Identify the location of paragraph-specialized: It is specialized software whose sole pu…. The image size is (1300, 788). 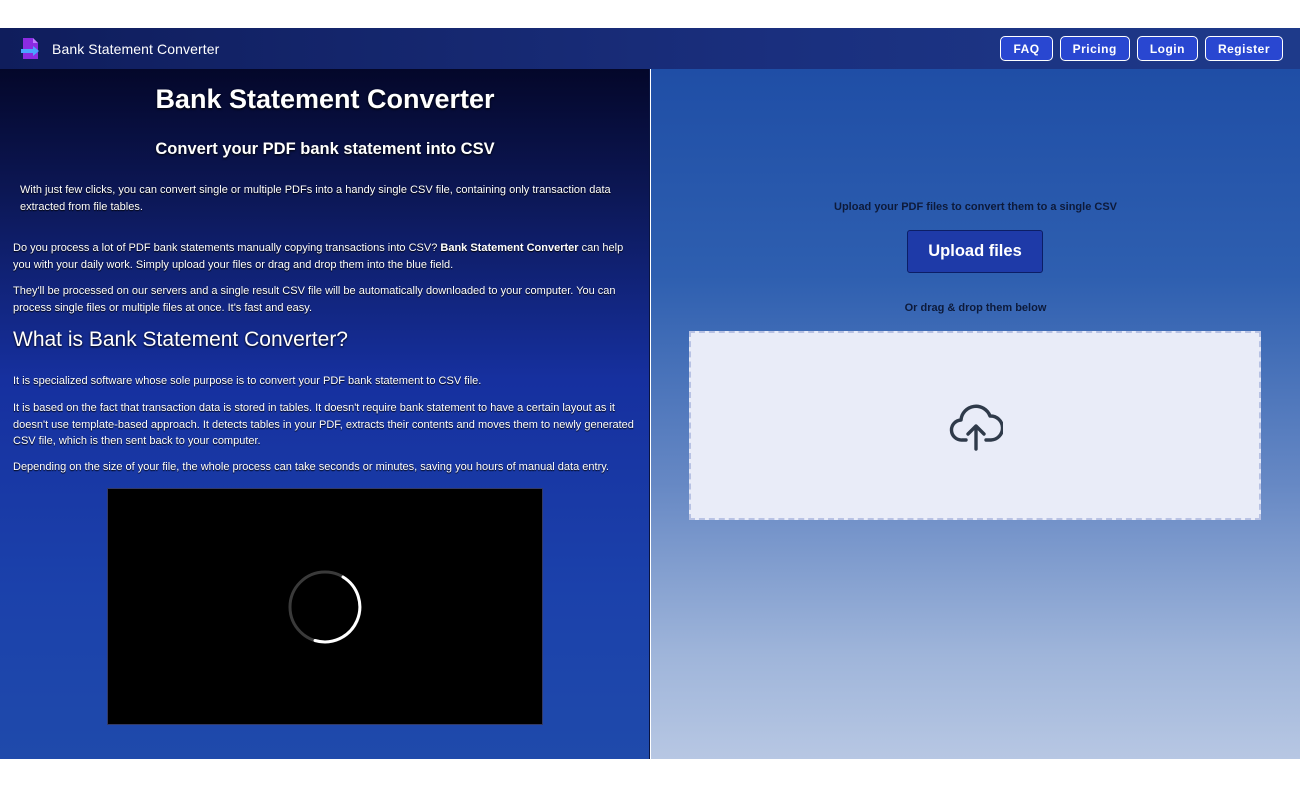
(247, 381).